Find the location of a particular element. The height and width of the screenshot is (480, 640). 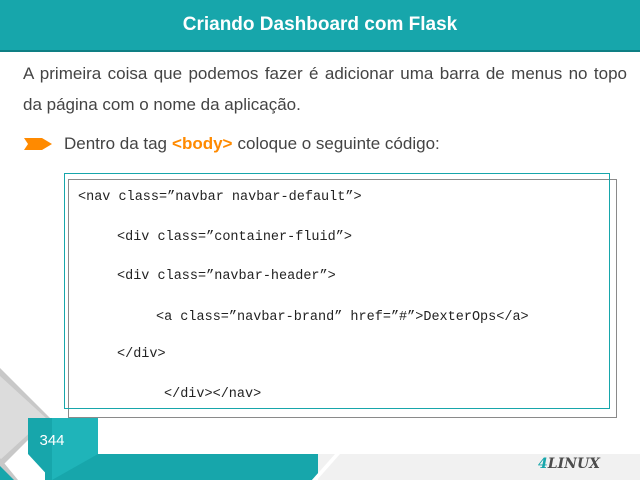

page-number: 344 is located at coordinates (52, 440).